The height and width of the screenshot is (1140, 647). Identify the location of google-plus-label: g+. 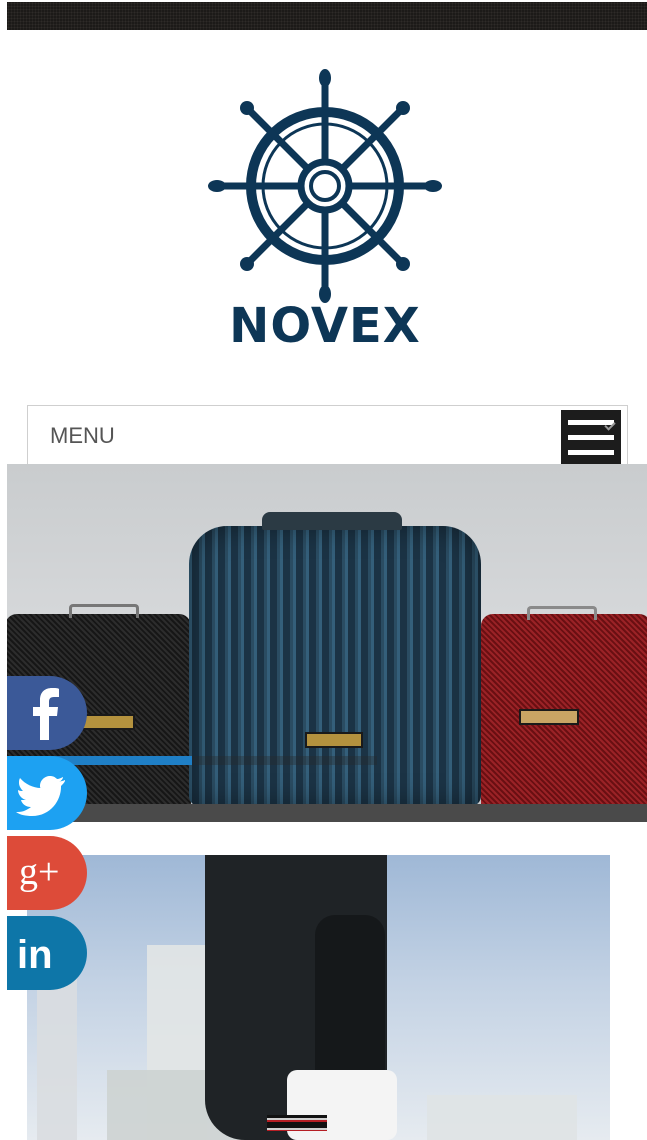
(39, 872).